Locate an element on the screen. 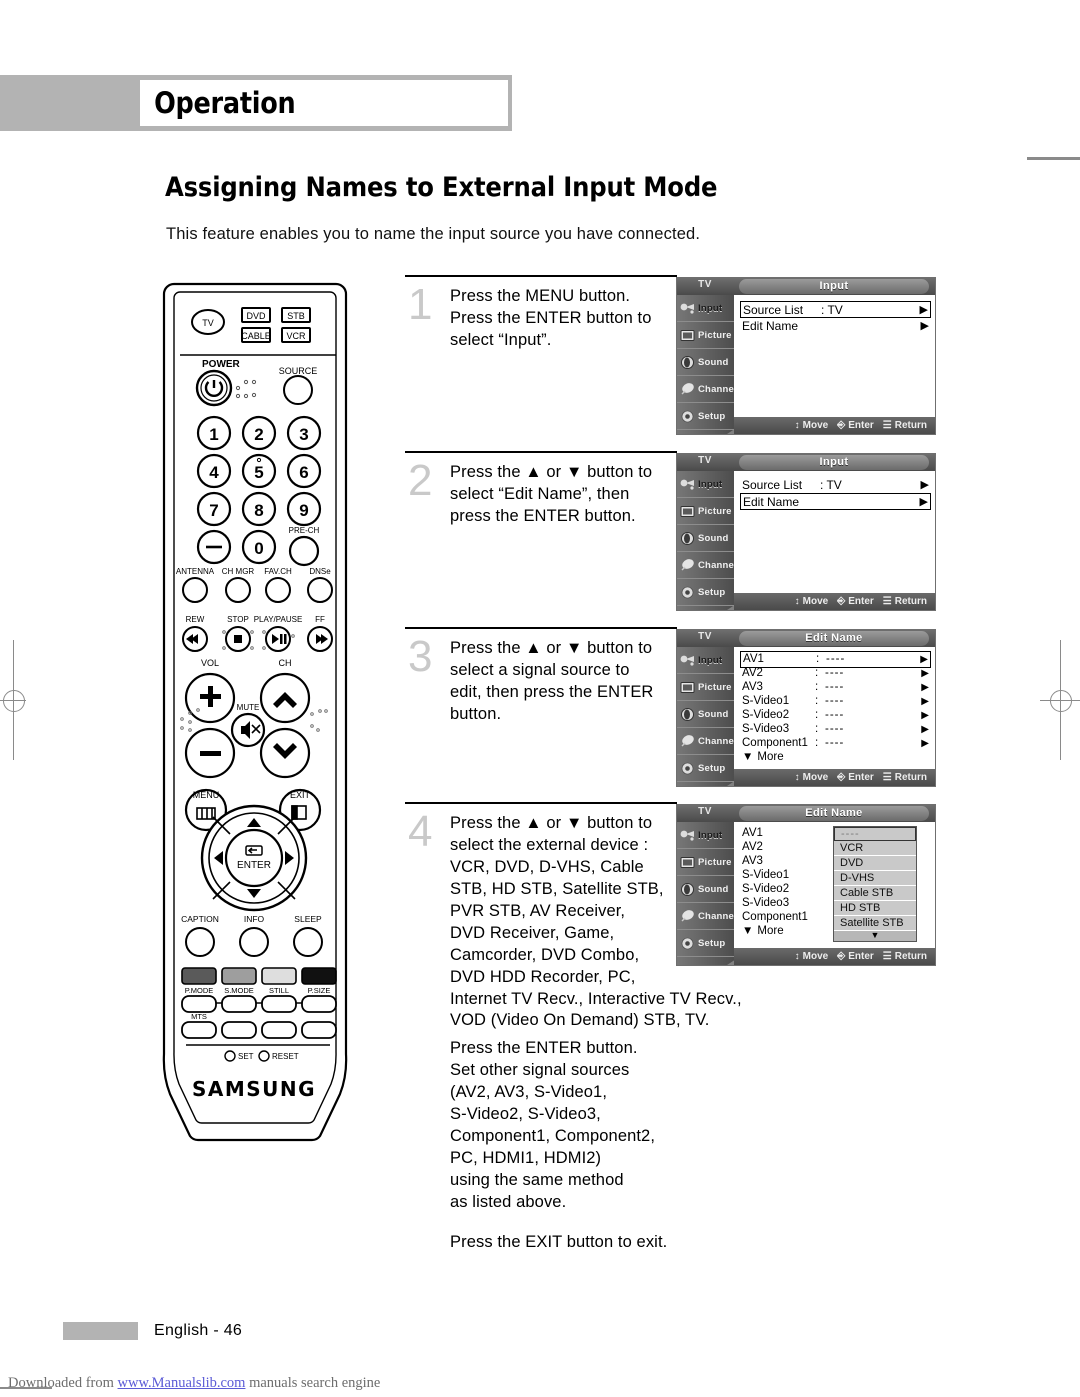  edit-name-row: AV3 is located at coordinates (778, 861).